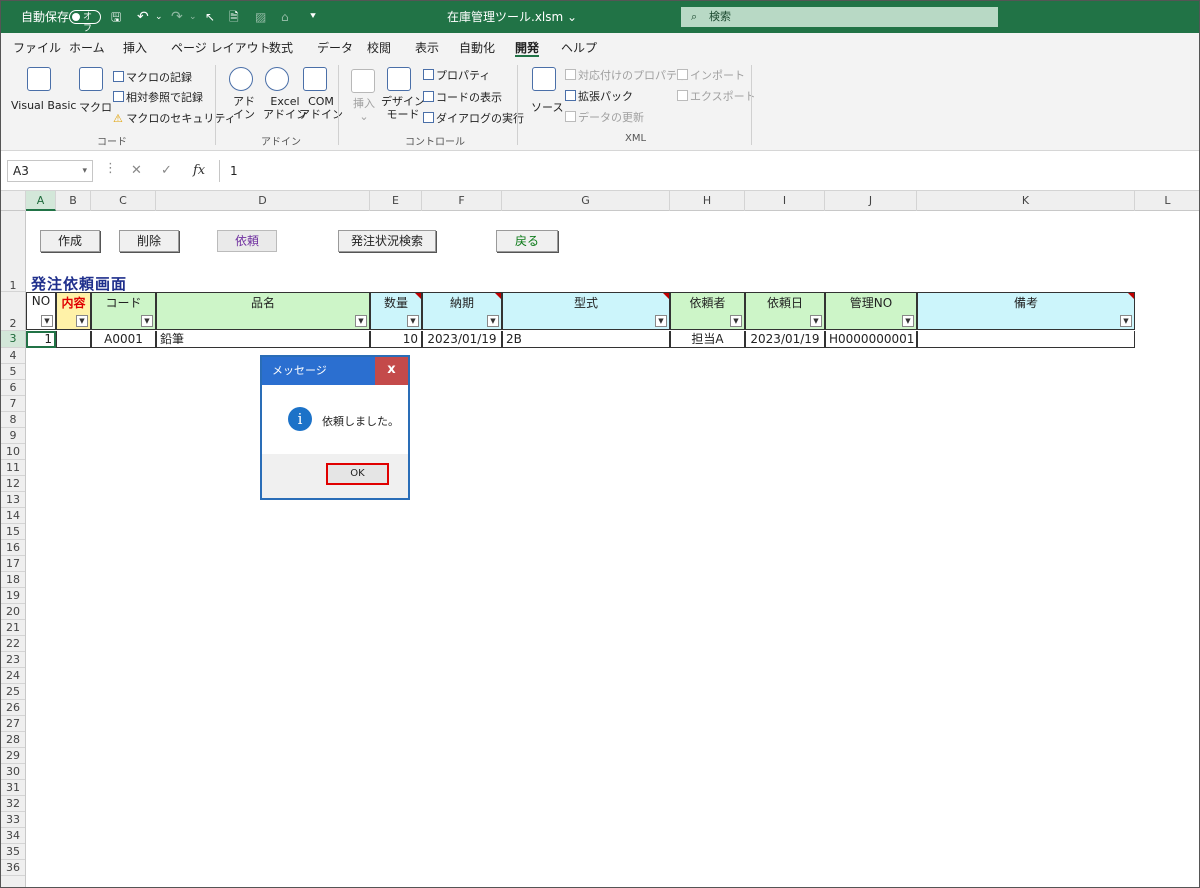 The width and height of the screenshot is (1200, 888). Describe the element at coordinates (174, 118) in the screenshot. I see `macro-security-button: ⚠ マクロのセキュリティ` at that location.